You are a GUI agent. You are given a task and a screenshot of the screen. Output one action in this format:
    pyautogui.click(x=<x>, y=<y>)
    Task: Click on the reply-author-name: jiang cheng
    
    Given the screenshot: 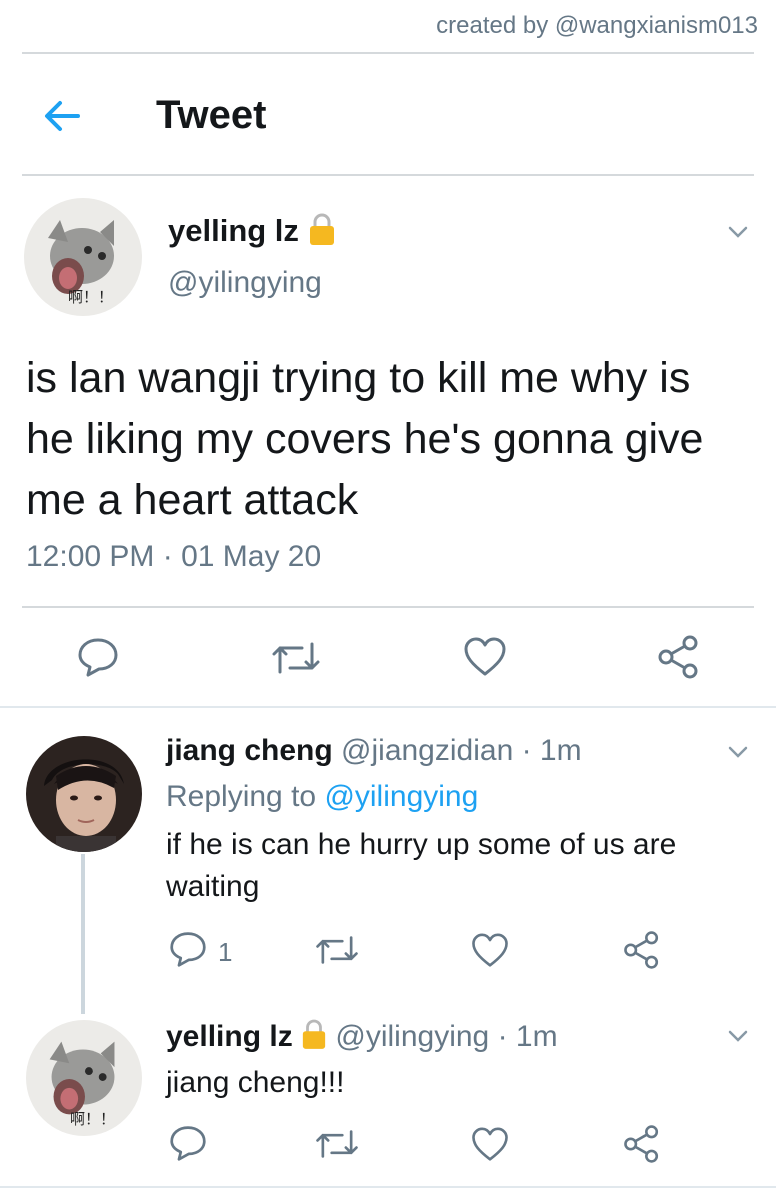 What is the action you would take?
    pyautogui.click(x=249, y=750)
    